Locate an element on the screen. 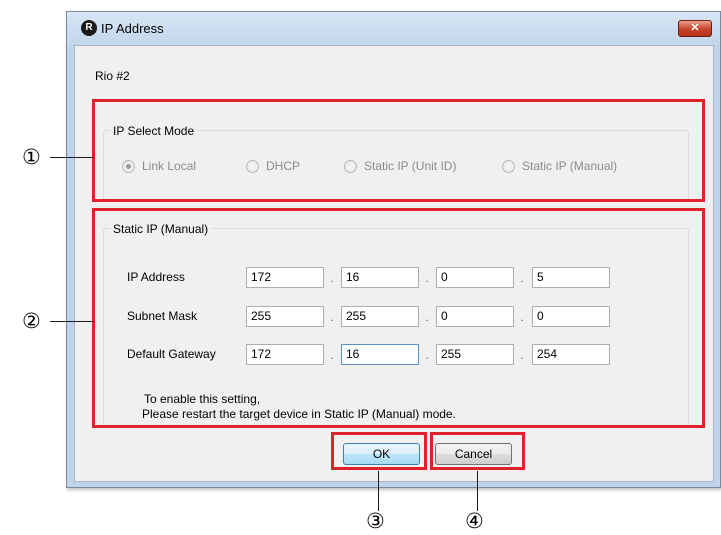 The height and width of the screenshot is (535, 721). close-button: ✕ is located at coordinates (695, 28).